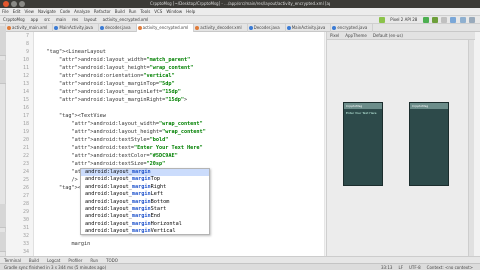 This screenshot has width=480, height=270. Describe the element at coordinates (324, 144) in the screenshot. I see `editor-right-margin-guide` at that location.